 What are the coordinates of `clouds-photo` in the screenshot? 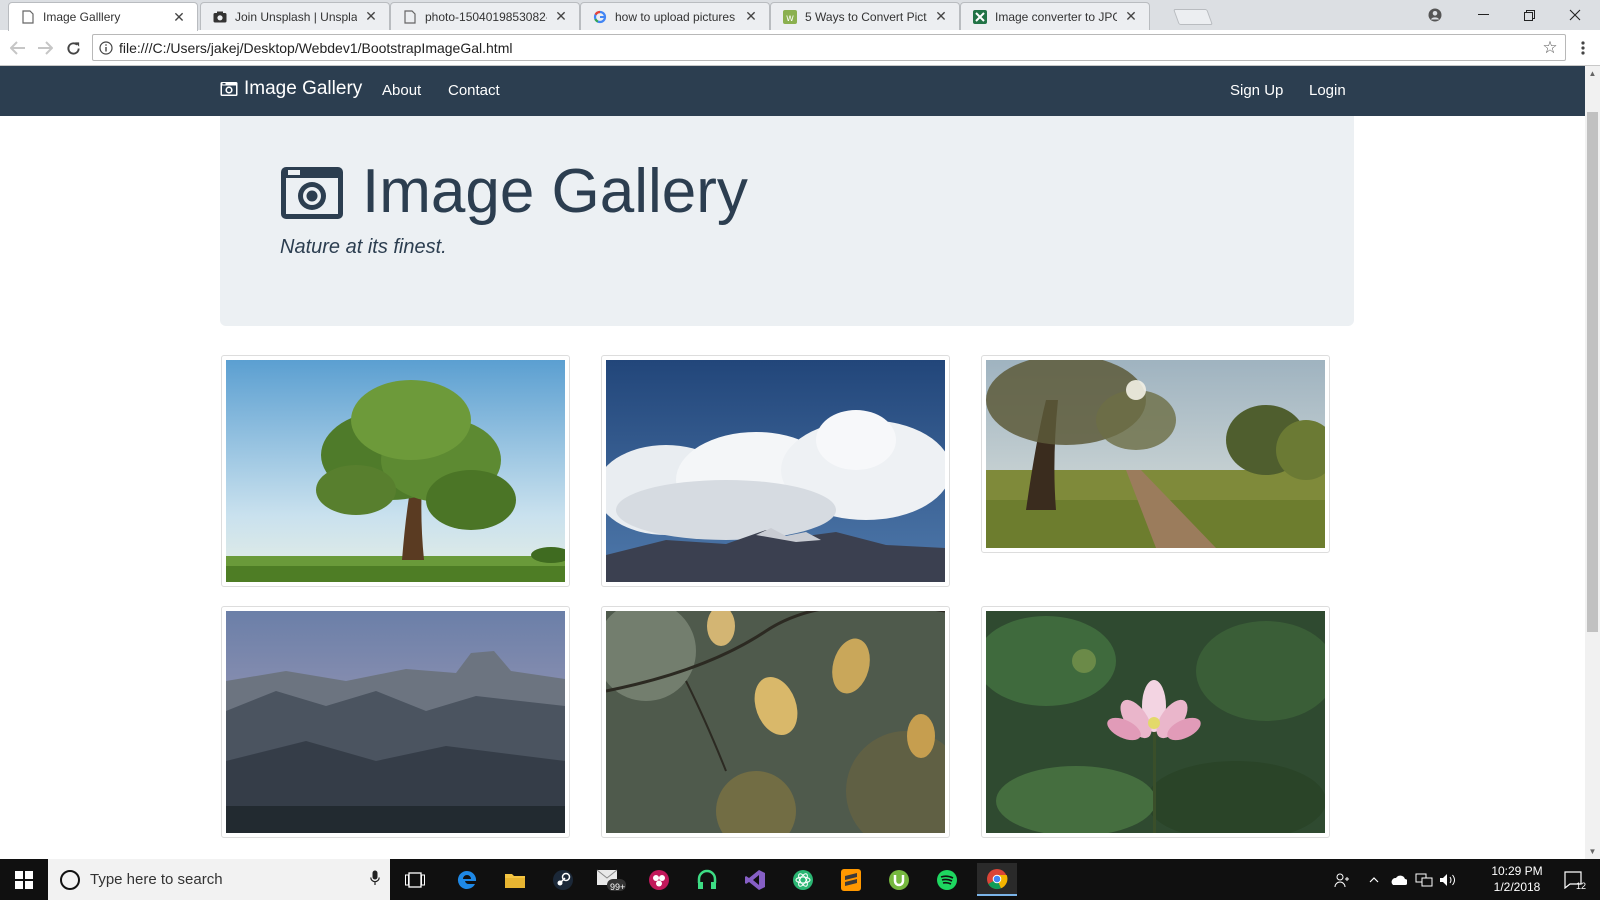 It's located at (775, 471).